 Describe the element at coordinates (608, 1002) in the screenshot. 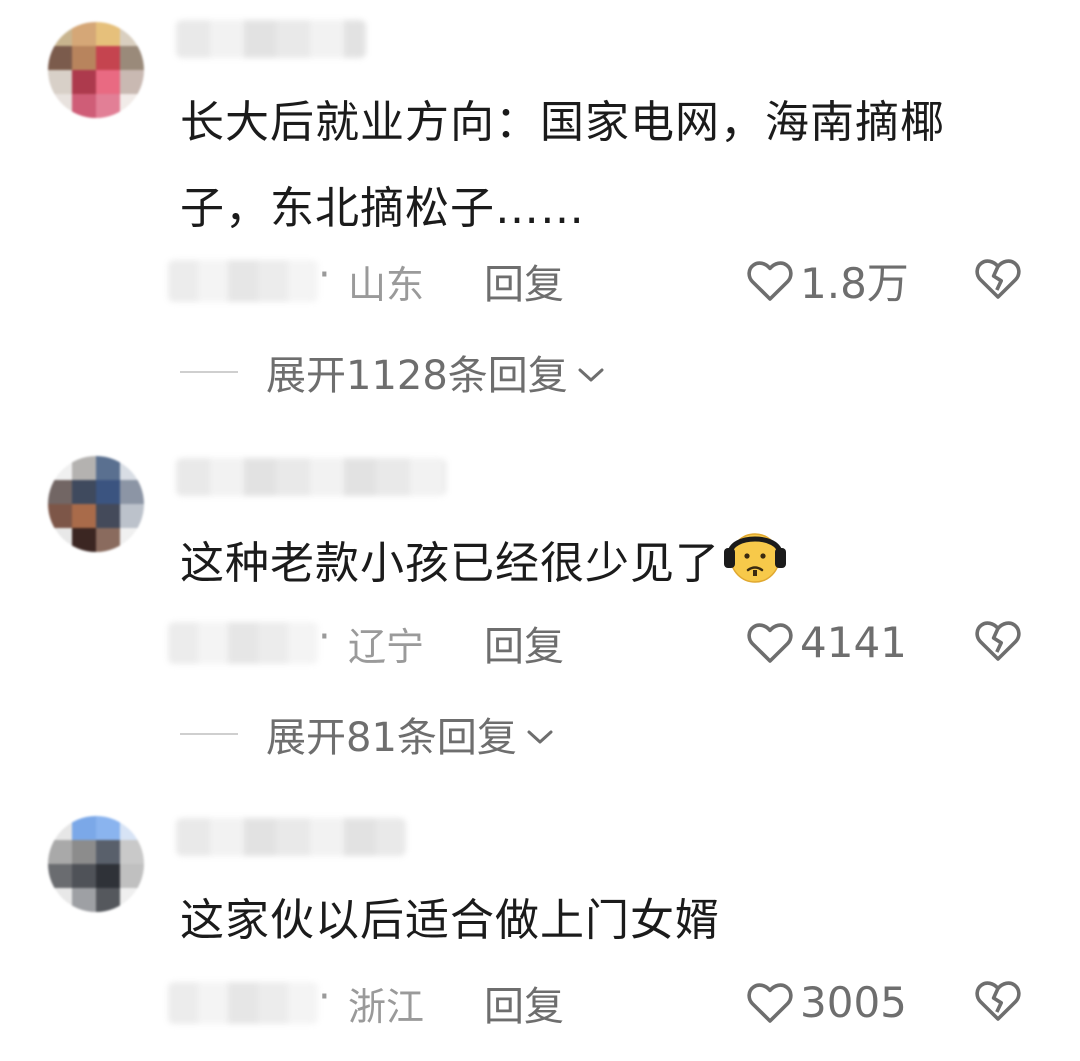

I see `comment-meta: · 浙江 回复 3005` at that location.